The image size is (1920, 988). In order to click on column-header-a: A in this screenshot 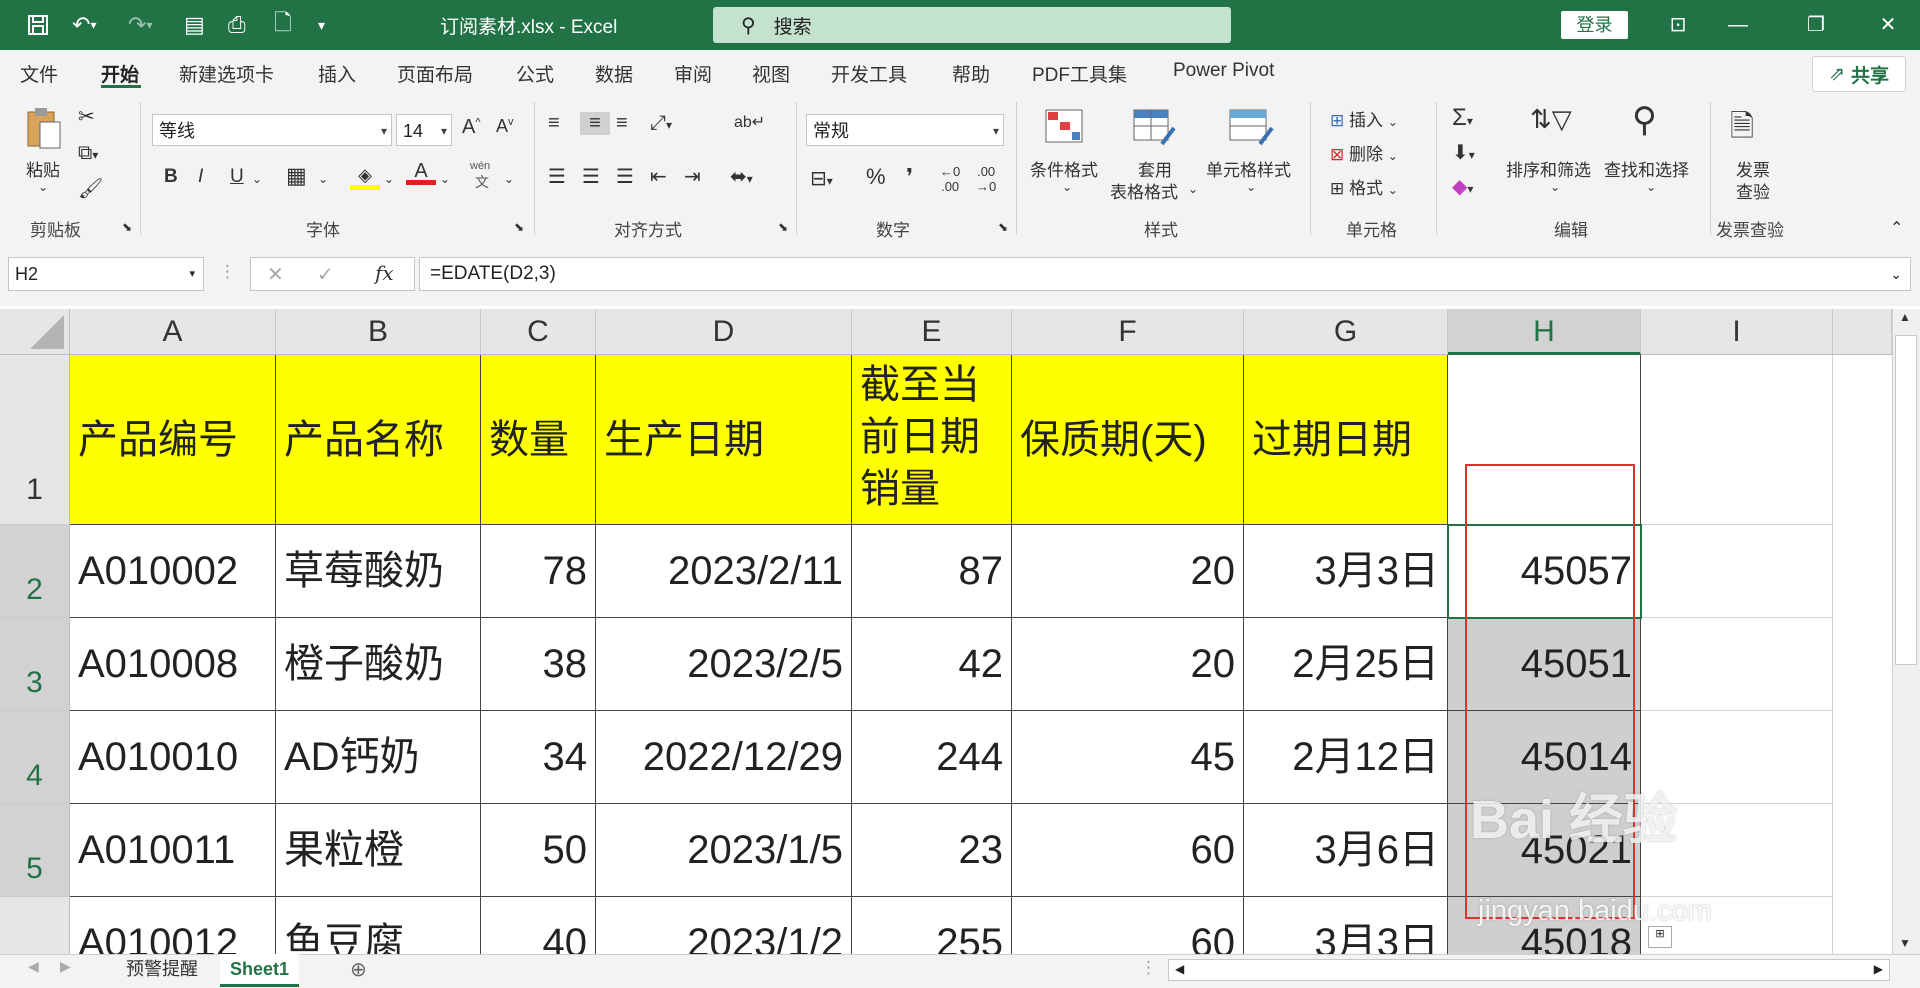, I will do `click(173, 332)`.